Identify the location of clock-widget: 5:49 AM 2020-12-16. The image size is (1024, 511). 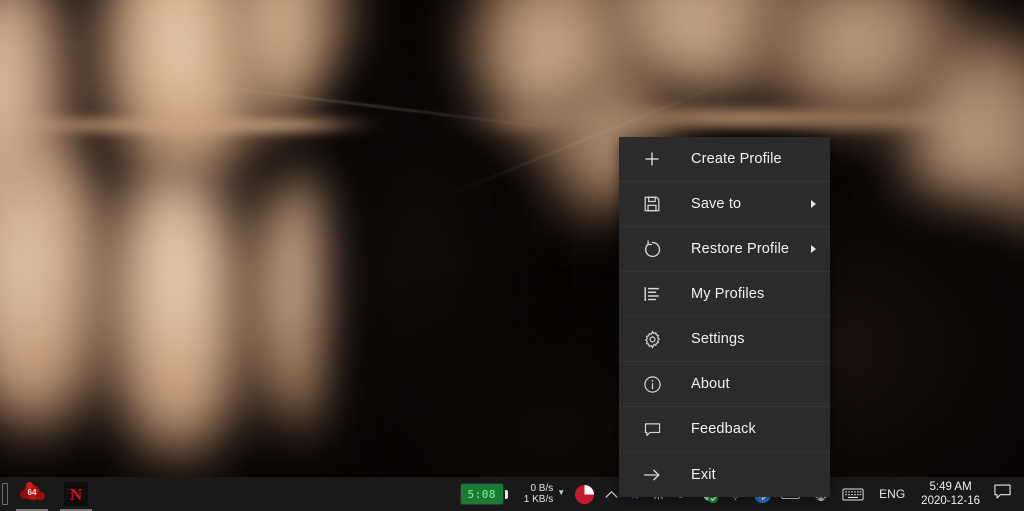
(950, 494).